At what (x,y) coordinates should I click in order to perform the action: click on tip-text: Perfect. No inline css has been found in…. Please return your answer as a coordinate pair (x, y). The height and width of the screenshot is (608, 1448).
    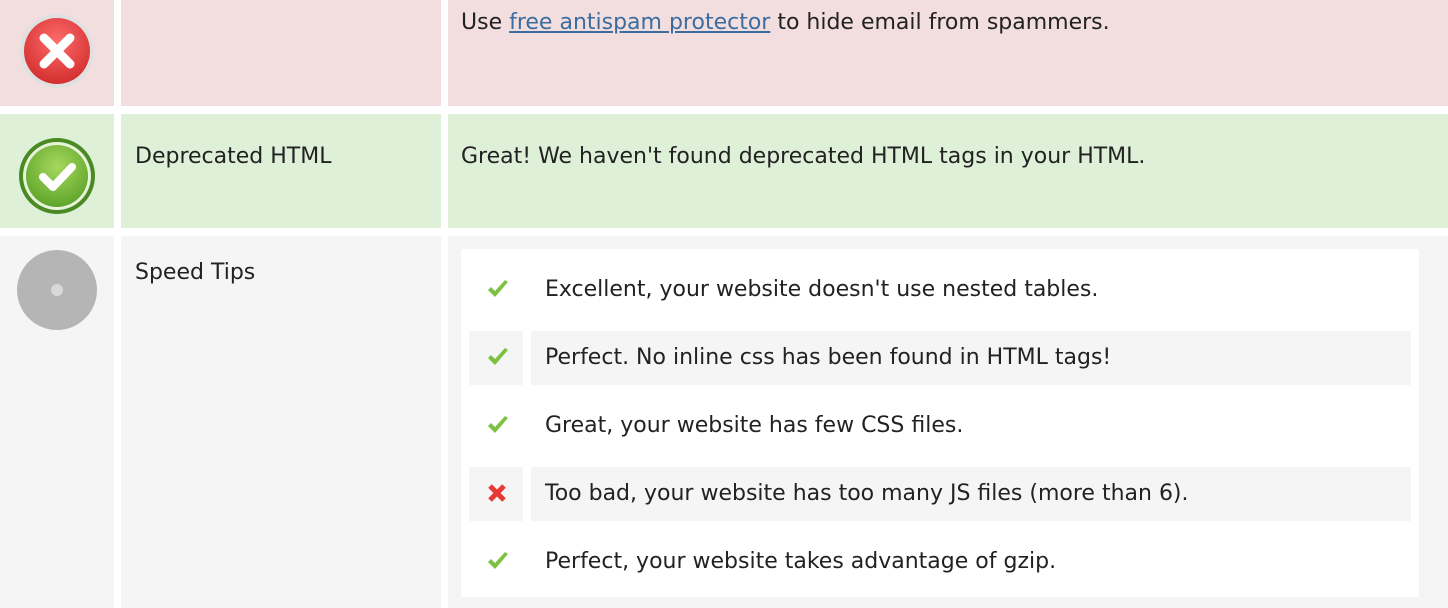
    Looking at the image, I should click on (828, 357).